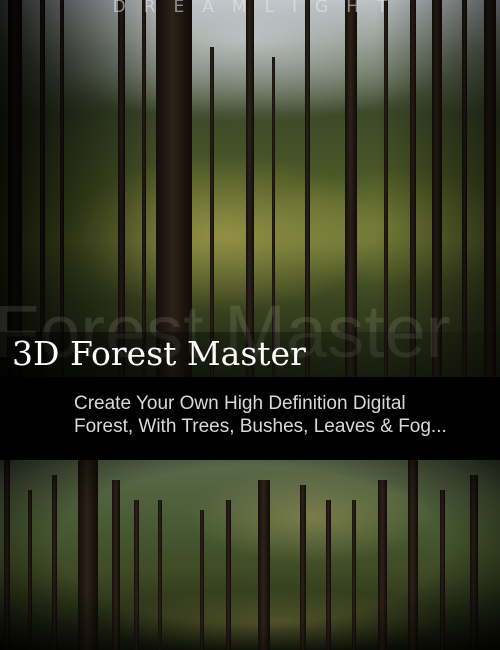  What do you see at coordinates (259, 8) in the screenshot?
I see `brand-logo-text: DREAMLIGHT` at bounding box center [259, 8].